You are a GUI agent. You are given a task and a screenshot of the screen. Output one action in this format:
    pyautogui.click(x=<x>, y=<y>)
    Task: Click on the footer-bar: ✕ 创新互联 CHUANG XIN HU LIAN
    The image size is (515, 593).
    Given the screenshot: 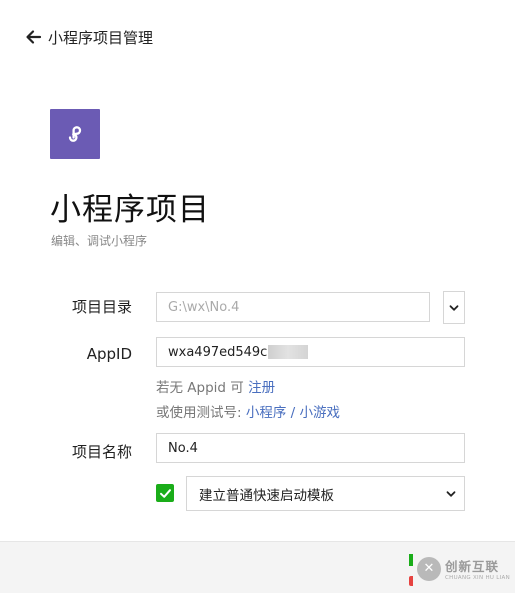 What is the action you would take?
    pyautogui.click(x=257, y=567)
    